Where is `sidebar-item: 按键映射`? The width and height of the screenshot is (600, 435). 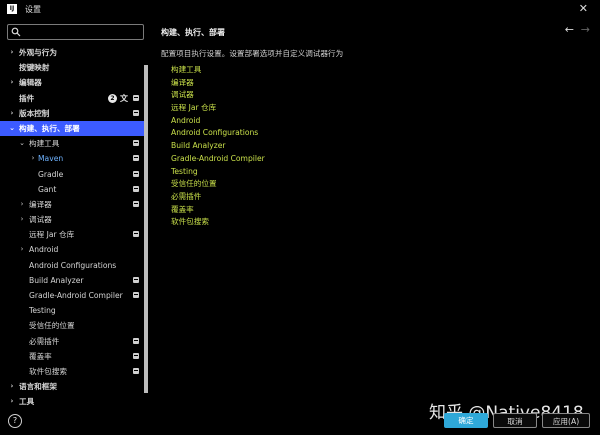
sidebar-item: 按键映射 is located at coordinates (72, 67).